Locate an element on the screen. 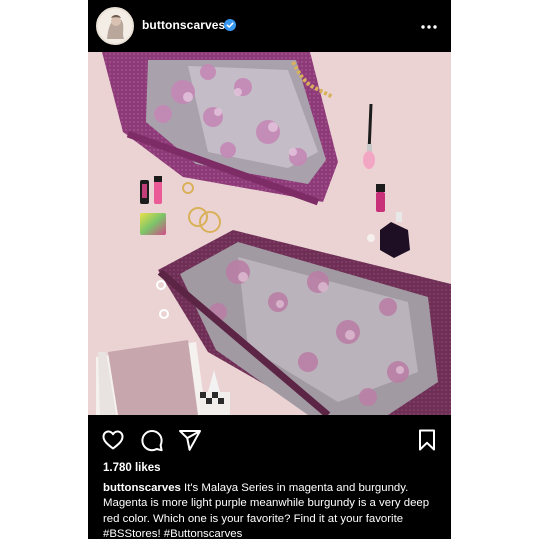  avatar is located at coordinates (115, 26).